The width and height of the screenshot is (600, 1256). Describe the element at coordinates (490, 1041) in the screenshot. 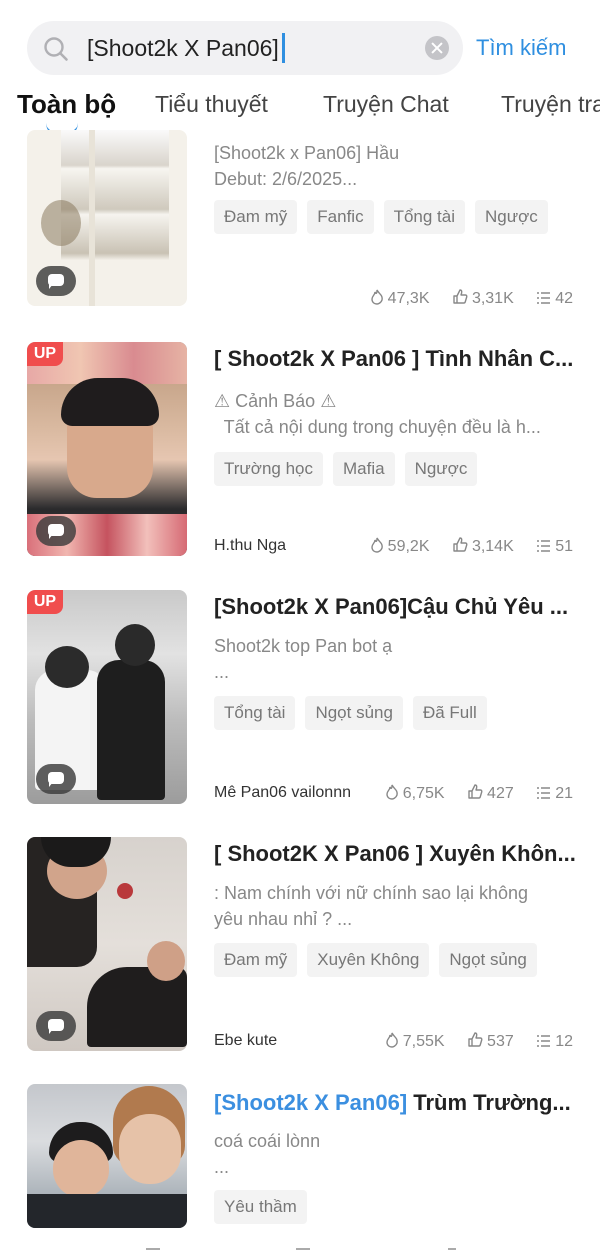

I see `likes-stat: 537` at that location.